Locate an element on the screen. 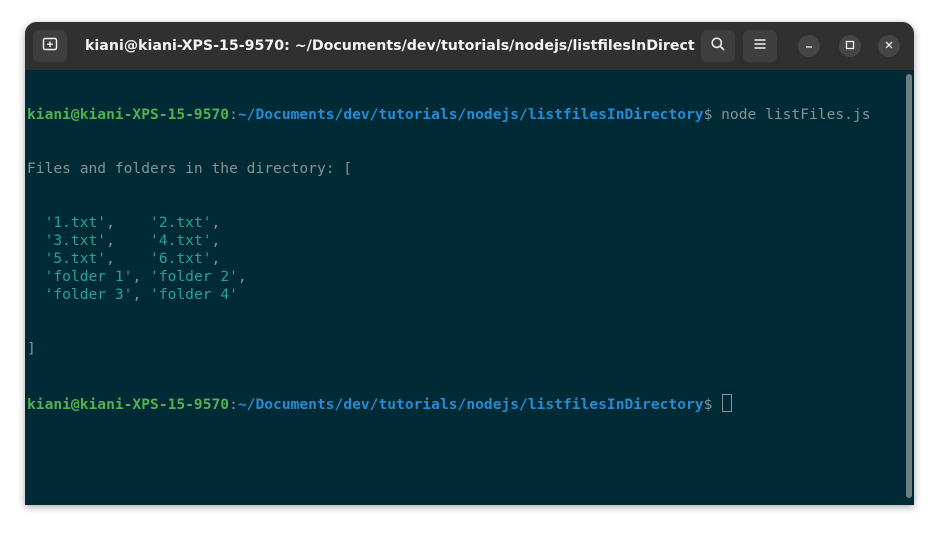 This screenshot has height=533, width=939. array-row: 'folder 3', 'folder 4' is located at coordinates (449, 295).